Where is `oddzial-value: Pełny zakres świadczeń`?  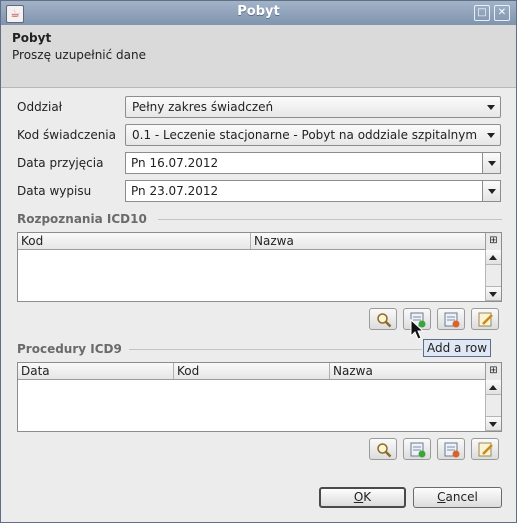 oddzial-value: Pełny zakres świadczeń is located at coordinates (203, 107).